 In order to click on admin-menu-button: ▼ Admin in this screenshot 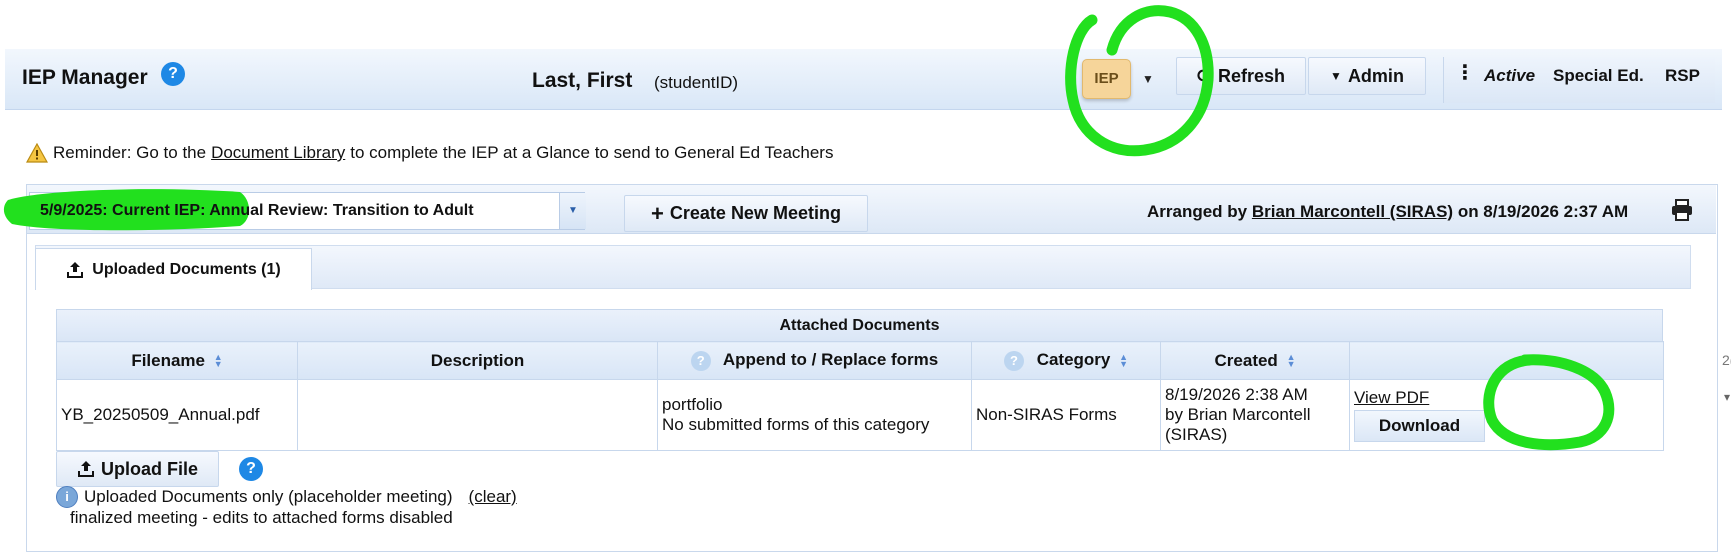, I will do `click(1367, 76)`.